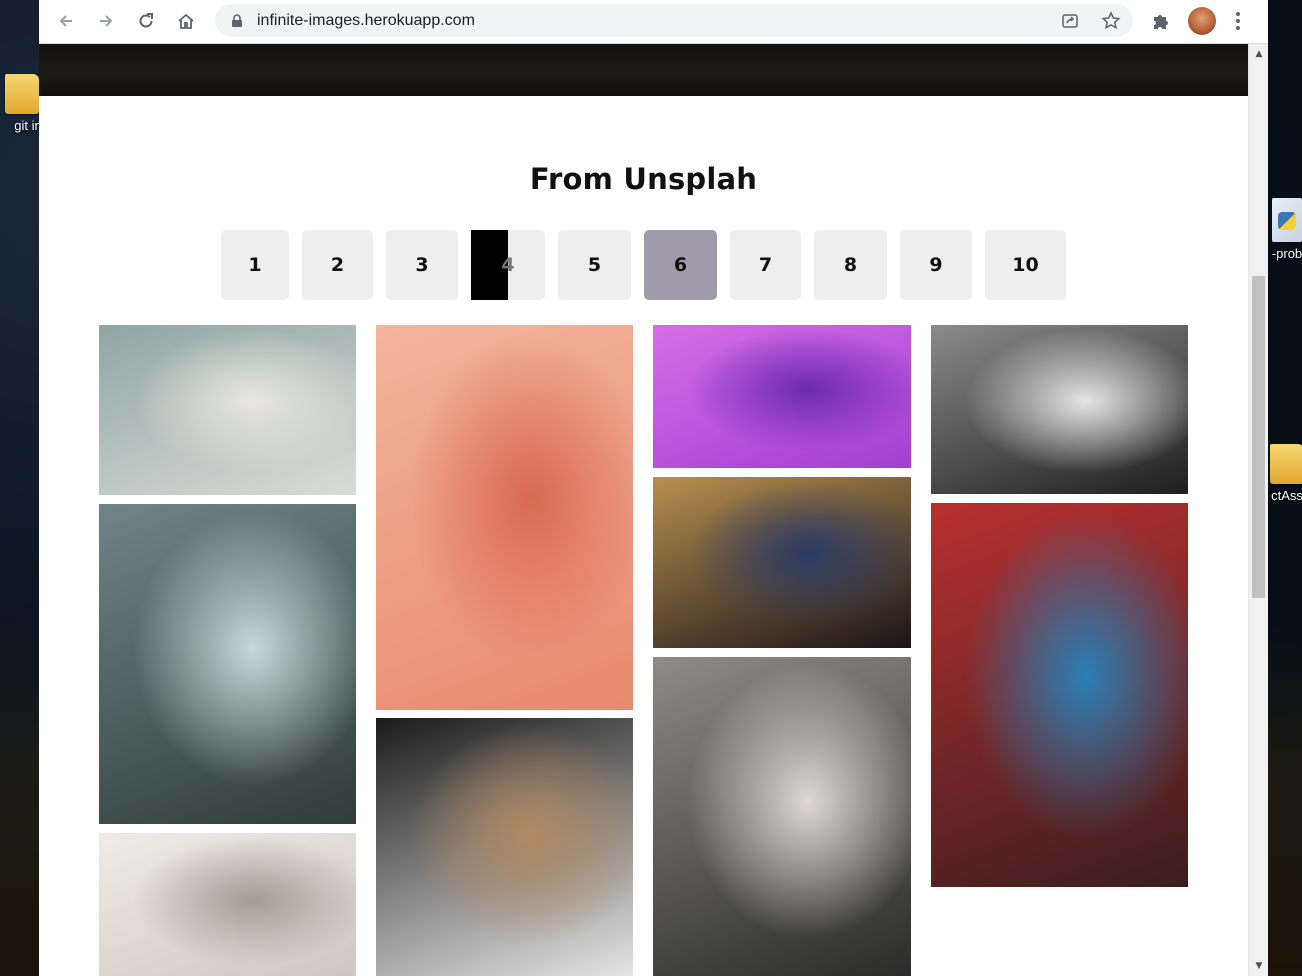 This screenshot has width=1302, height=976. I want to click on page-button-3: 3, so click(422, 265).